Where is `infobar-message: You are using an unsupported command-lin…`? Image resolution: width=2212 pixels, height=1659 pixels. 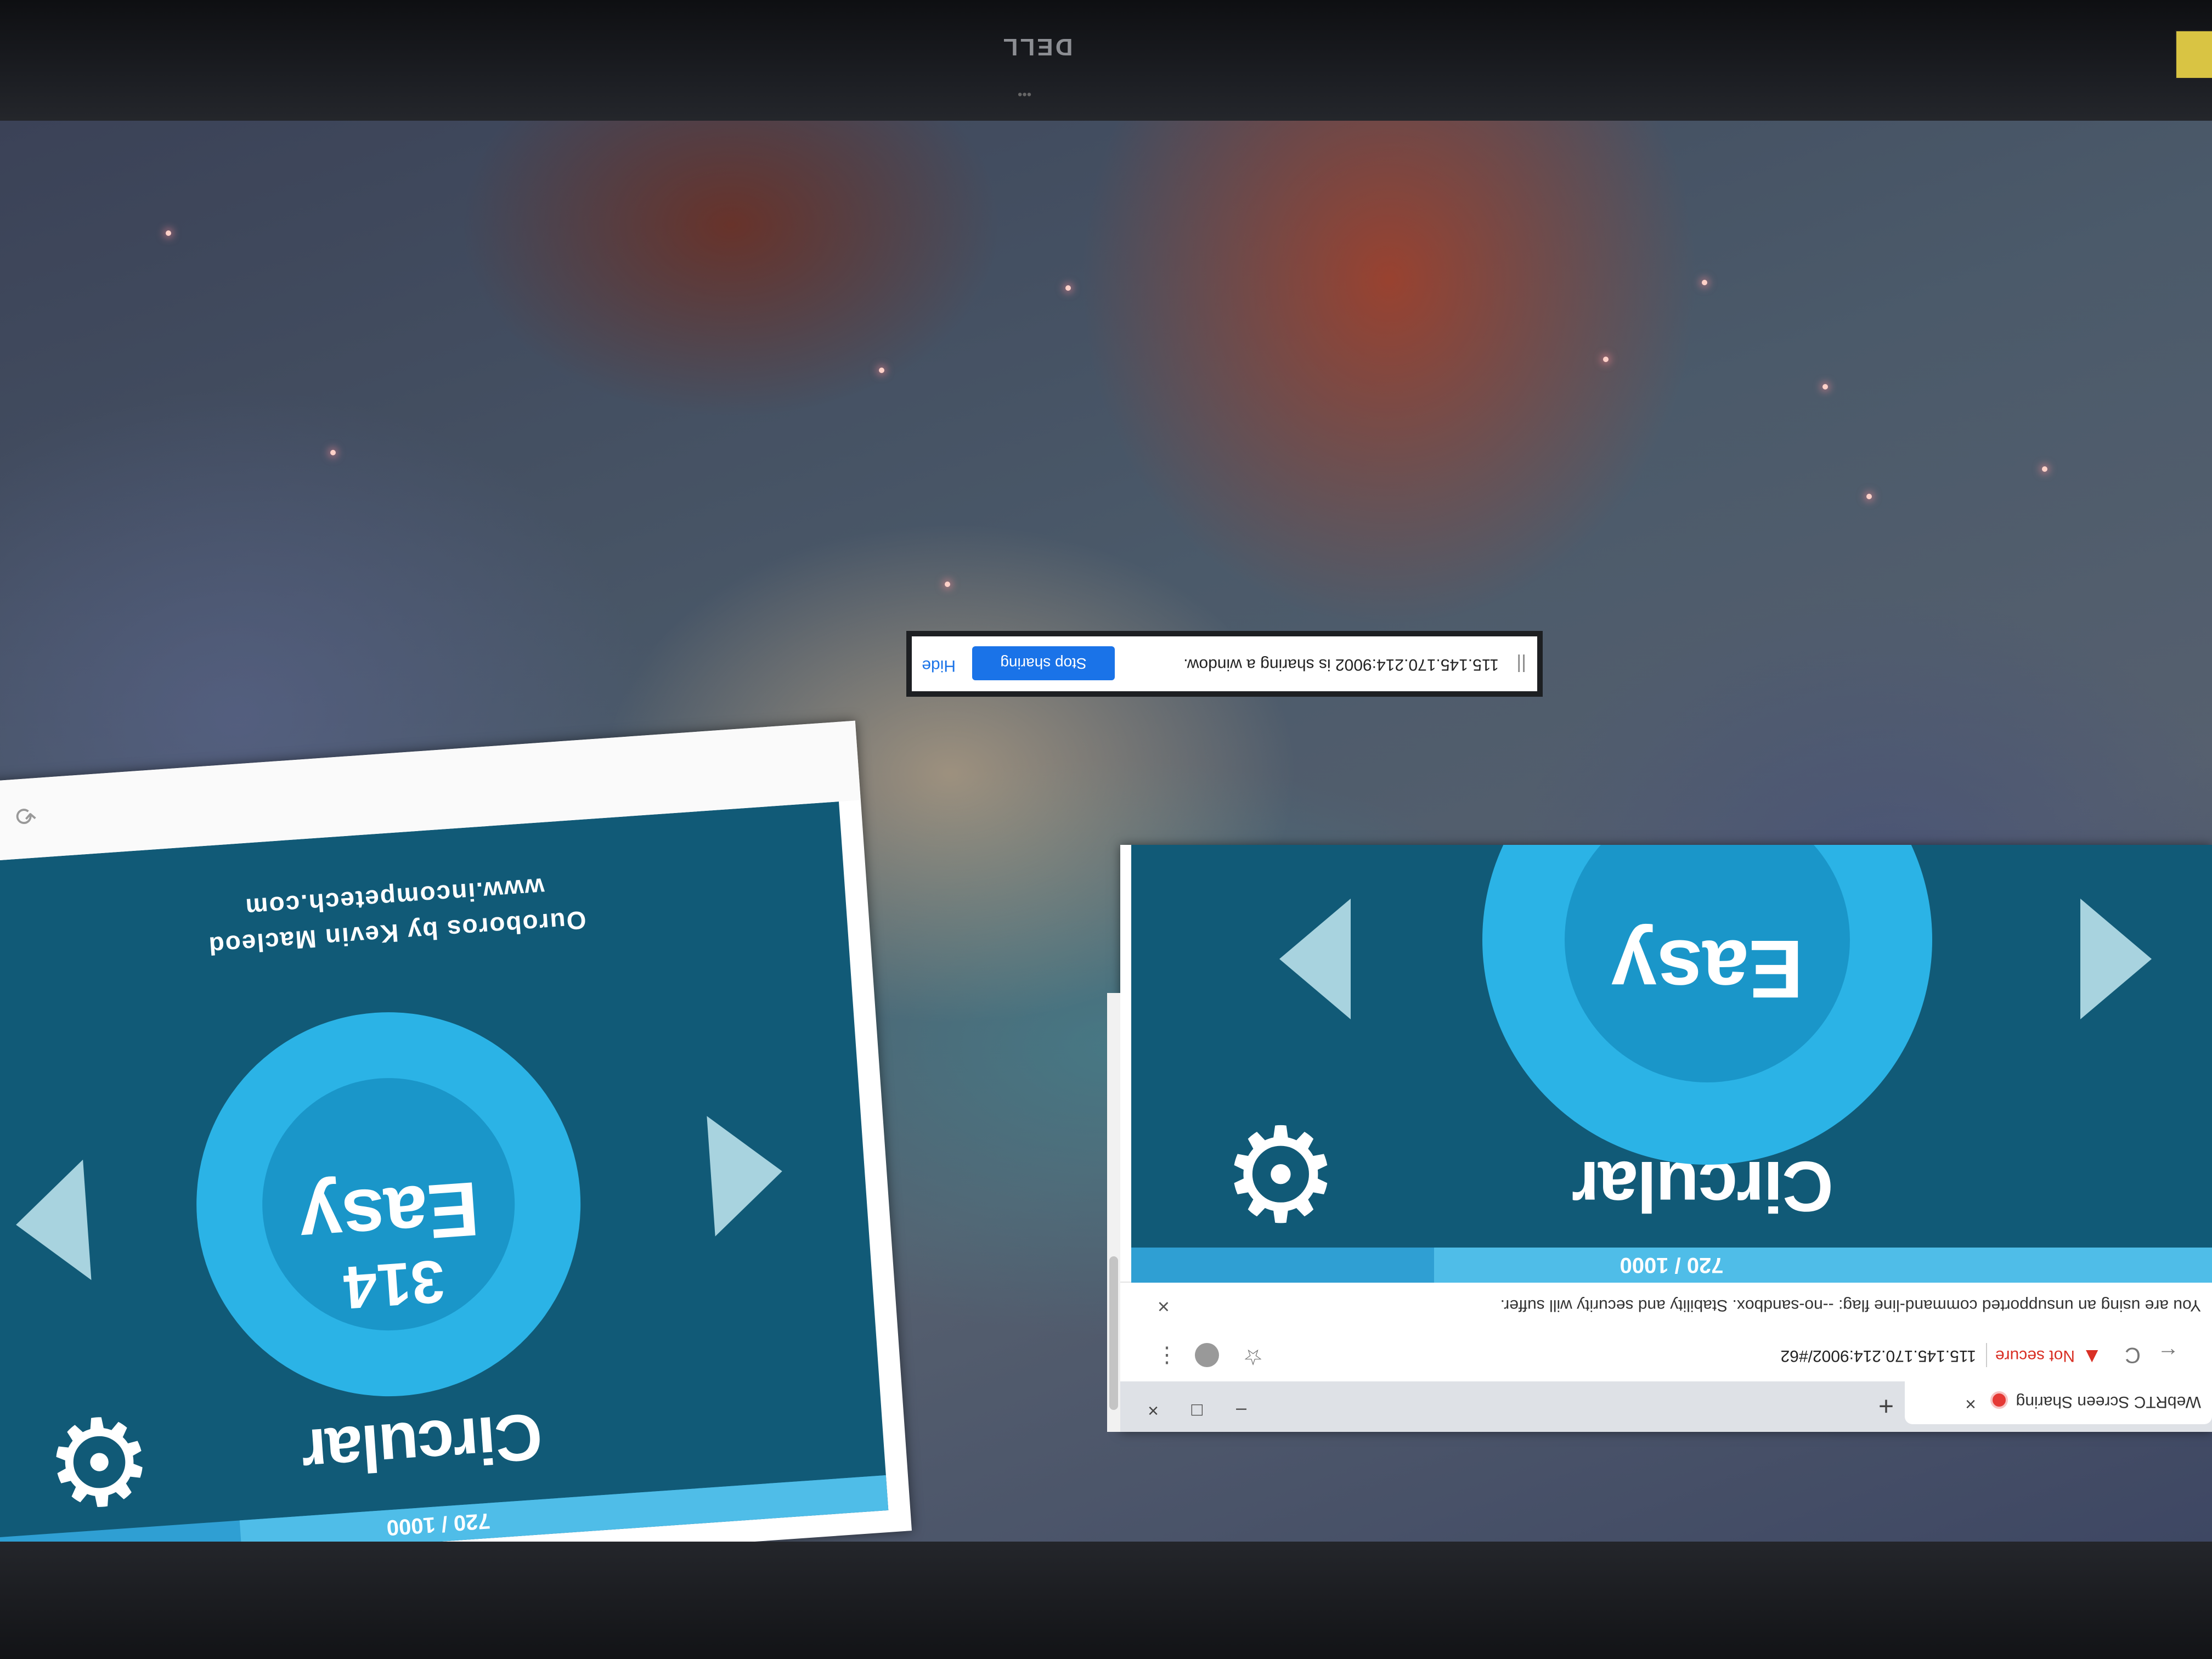 infobar-message: You are using an unsupported command-lin… is located at coordinates (1850, 1305).